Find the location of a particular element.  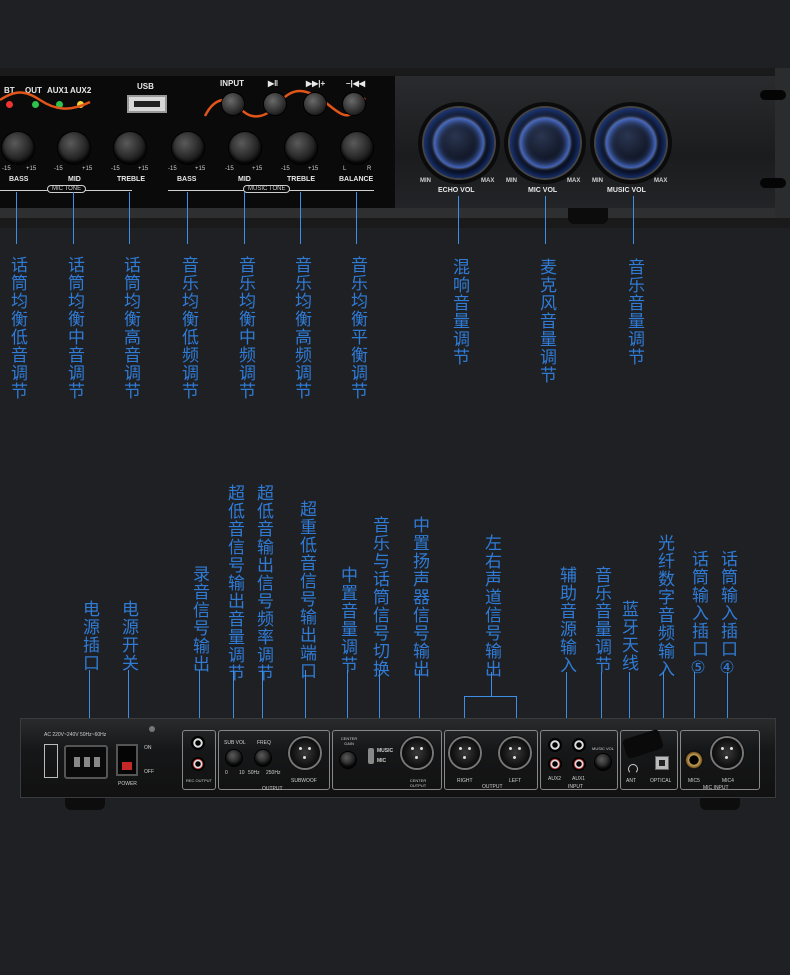

mic5-label: MIC5 is located at coordinates (694, 781).